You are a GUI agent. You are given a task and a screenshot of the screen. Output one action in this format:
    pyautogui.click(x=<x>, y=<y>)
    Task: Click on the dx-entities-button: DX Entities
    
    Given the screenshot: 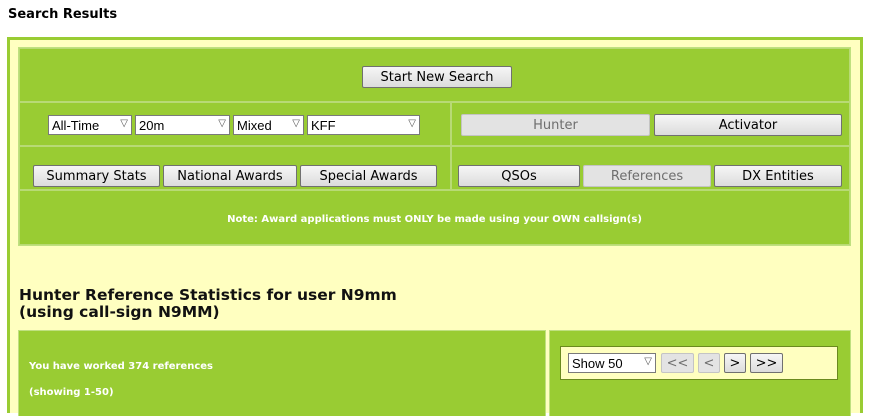 What is the action you would take?
    pyautogui.click(x=778, y=176)
    